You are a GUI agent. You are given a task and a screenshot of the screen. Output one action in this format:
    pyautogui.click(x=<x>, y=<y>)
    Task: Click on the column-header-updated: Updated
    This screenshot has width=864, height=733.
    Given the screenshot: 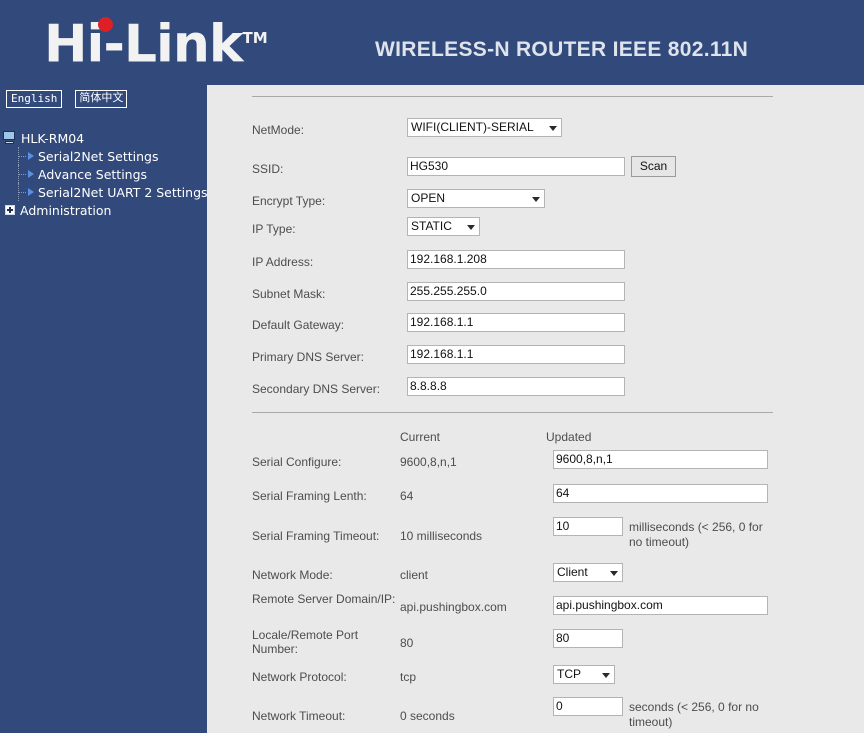 What is the action you would take?
    pyautogui.click(x=569, y=437)
    